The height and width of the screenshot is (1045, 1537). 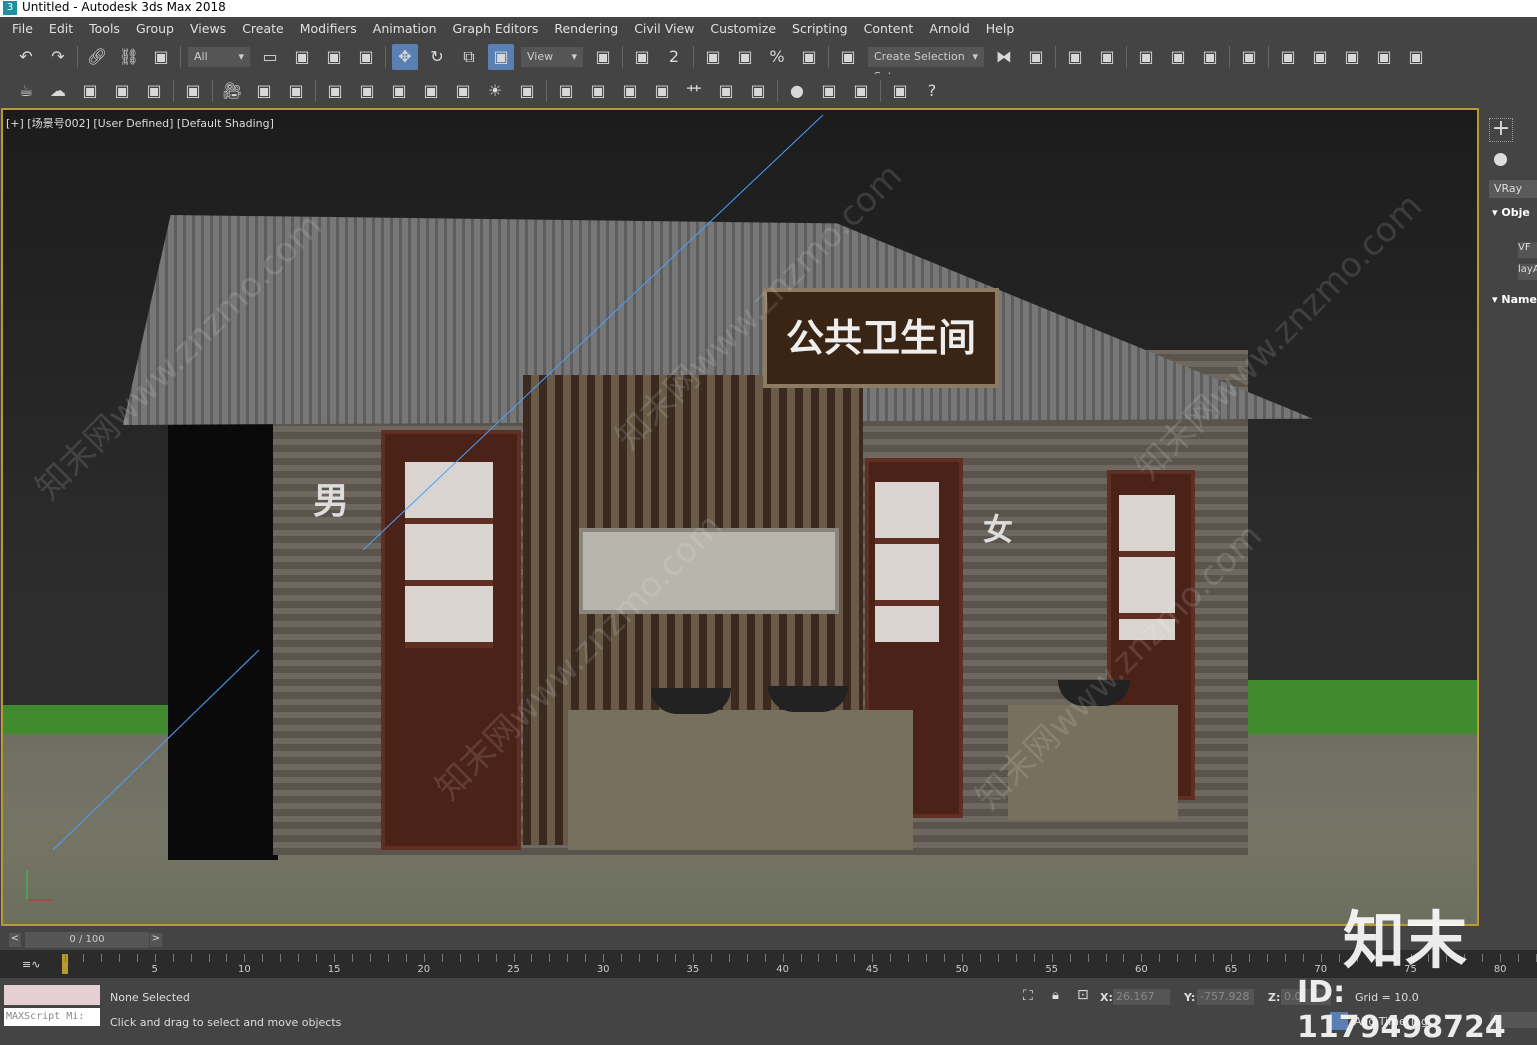 What do you see at coordinates (431, 91) in the screenshot?
I see `vray-mesh-light-icon: ▣` at bounding box center [431, 91].